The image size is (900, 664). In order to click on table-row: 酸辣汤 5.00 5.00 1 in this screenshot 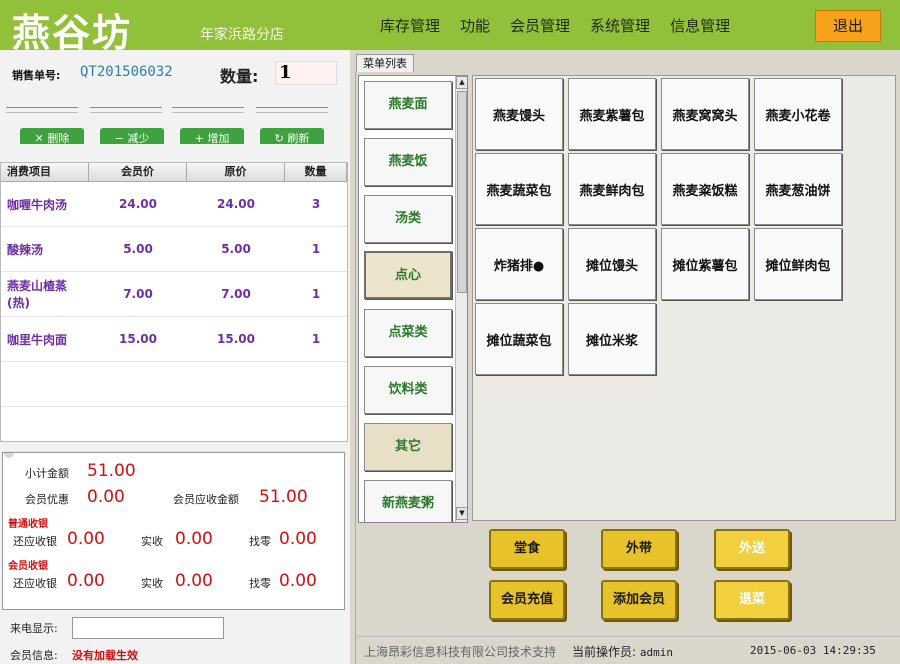, I will do `click(174, 249)`.